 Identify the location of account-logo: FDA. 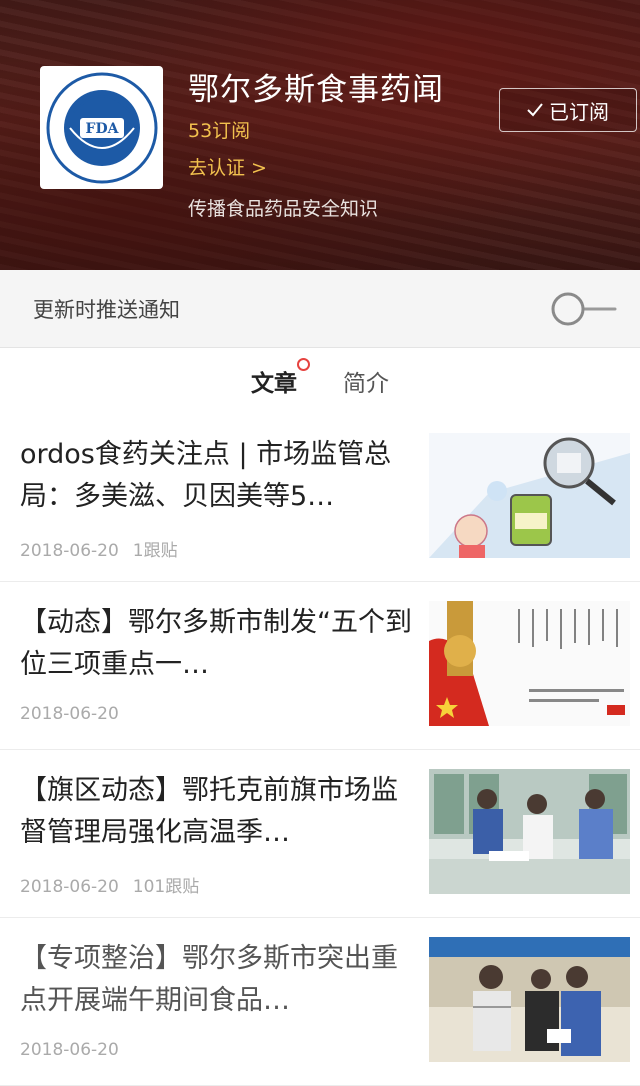
(101, 127).